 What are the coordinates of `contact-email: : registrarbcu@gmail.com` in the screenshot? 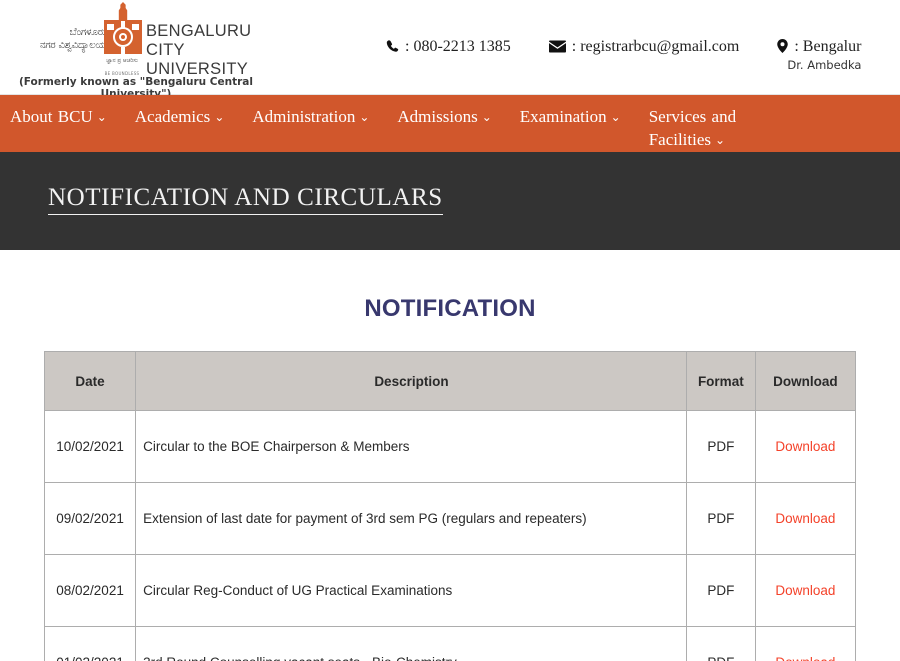 It's located at (644, 47).